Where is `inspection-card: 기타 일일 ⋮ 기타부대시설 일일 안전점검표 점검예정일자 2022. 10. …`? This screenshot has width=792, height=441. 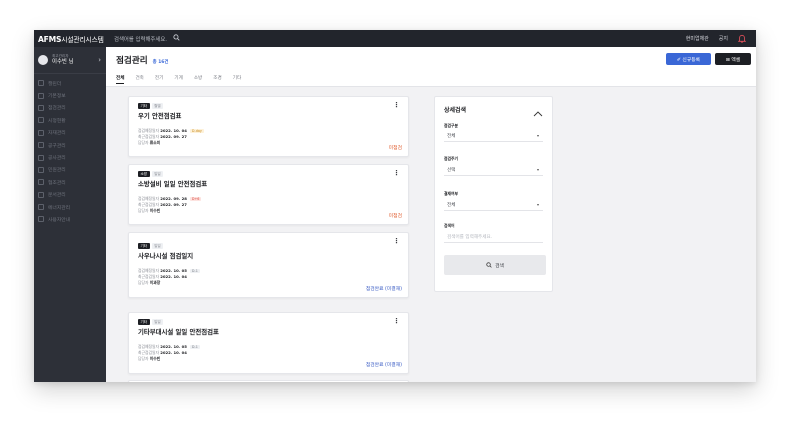
inspection-card: 기타 일일 ⋮ 기타부대시설 일일 안전점검표 점검예정일자 2022. 10. … is located at coordinates (268, 343).